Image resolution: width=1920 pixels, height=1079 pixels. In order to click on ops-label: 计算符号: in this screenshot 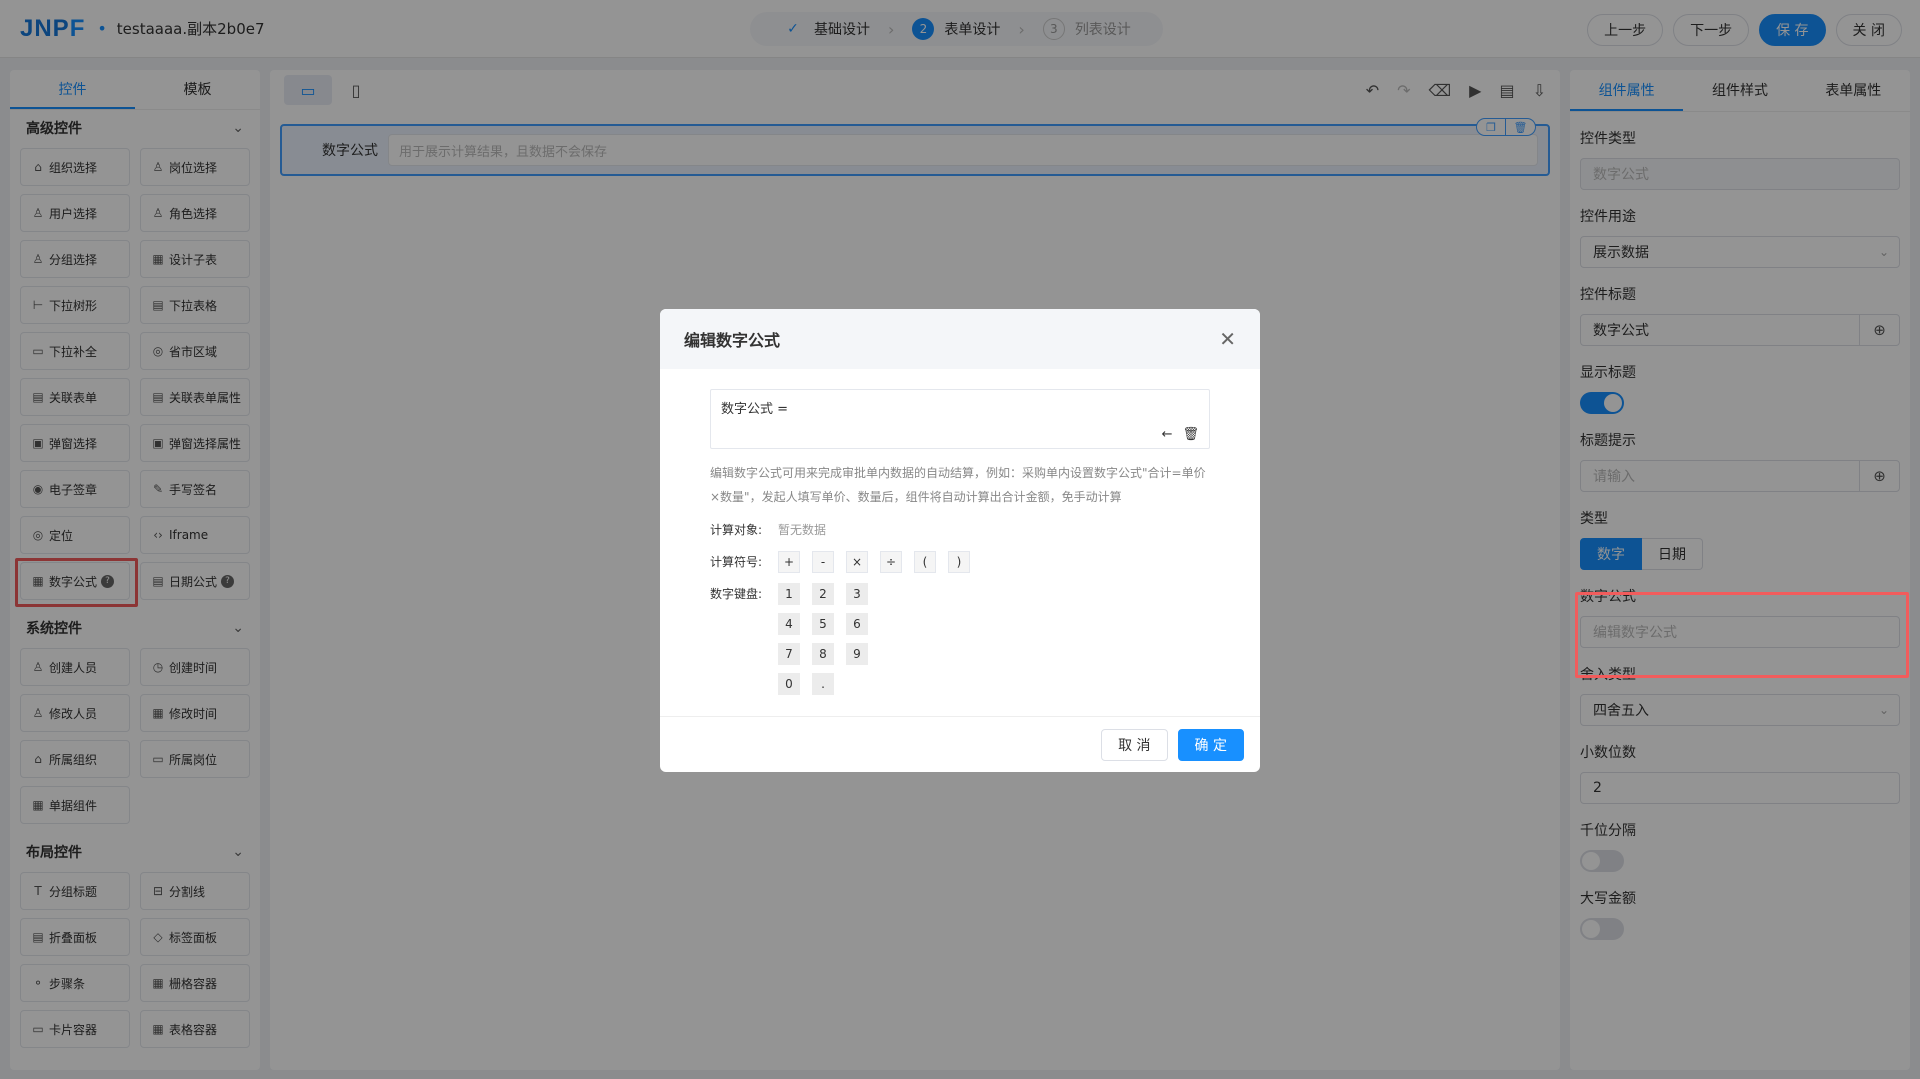, I will do `click(736, 562)`.